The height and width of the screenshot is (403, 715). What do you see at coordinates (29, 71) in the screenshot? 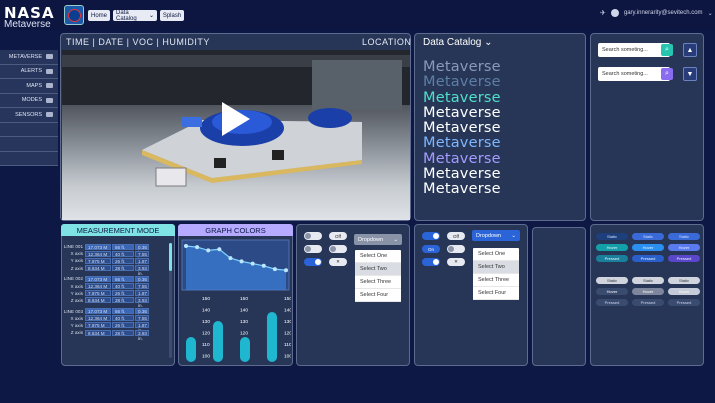
I see `sidebar-item-alerts: ALERTS` at bounding box center [29, 71].